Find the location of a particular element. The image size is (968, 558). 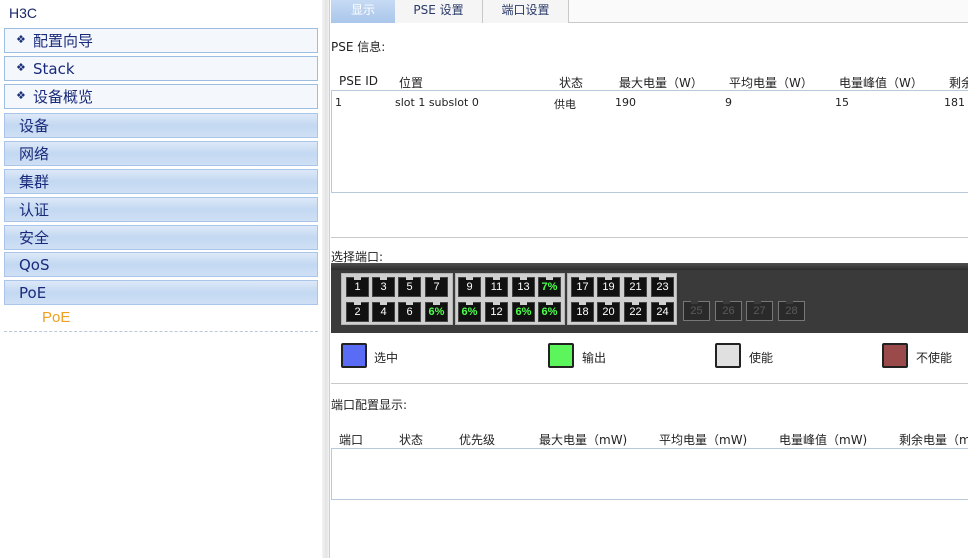

port-bank-3: 17 19 21 23 18 20 22 24 is located at coordinates (622, 299).